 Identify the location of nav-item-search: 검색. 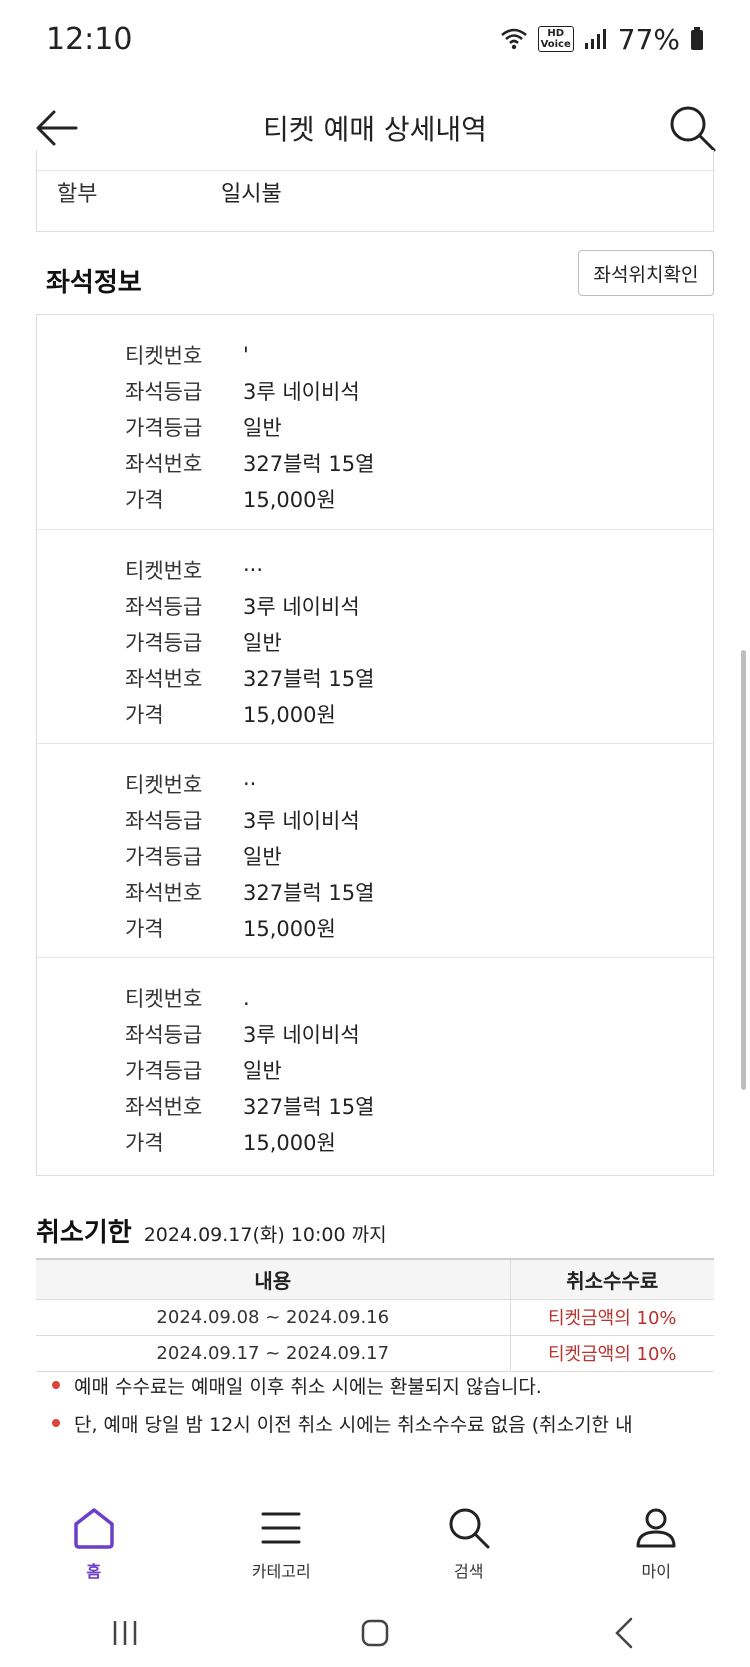
(469, 1543).